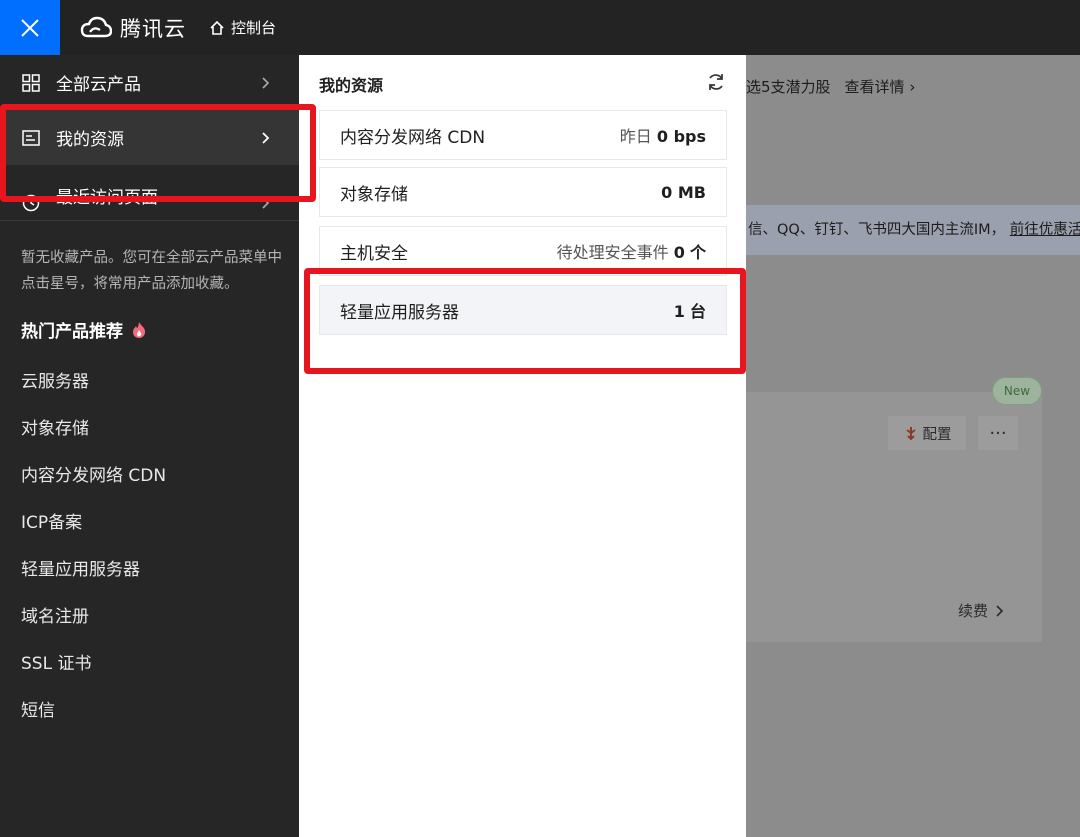 The image size is (1080, 837). I want to click on sidebar-item-my-resources: 我的资源, so click(149, 137).